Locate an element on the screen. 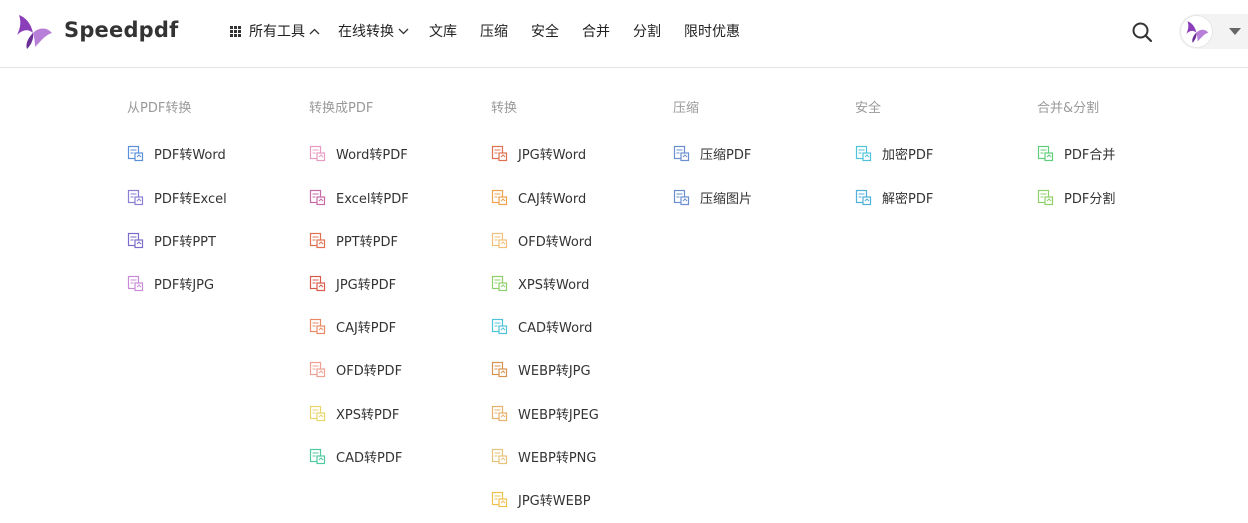 The image size is (1248, 523). nav-compress: 压缩 is located at coordinates (494, 31).